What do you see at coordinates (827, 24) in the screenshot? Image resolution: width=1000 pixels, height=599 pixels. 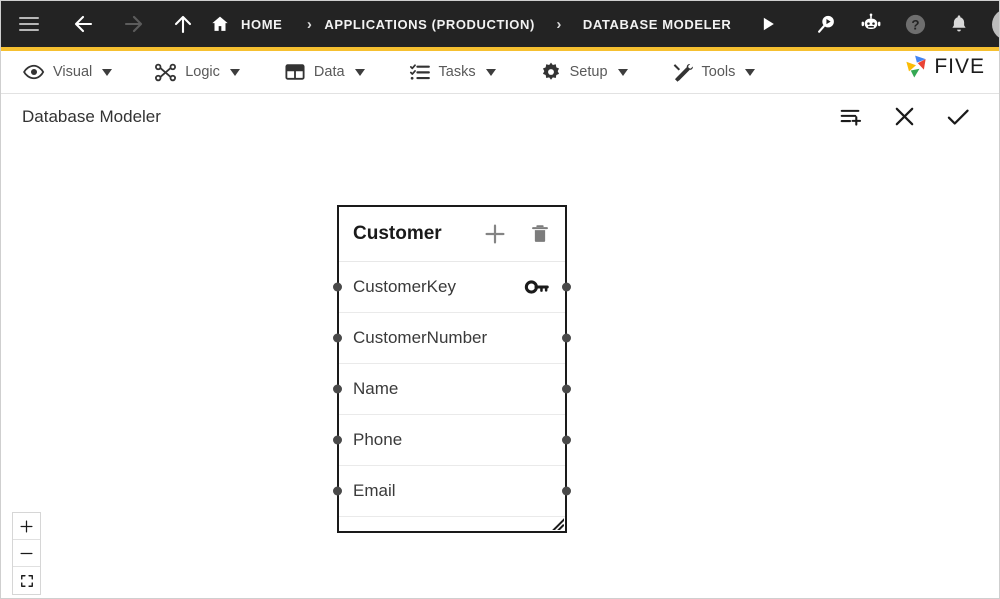 I see `search-run-button` at bounding box center [827, 24].